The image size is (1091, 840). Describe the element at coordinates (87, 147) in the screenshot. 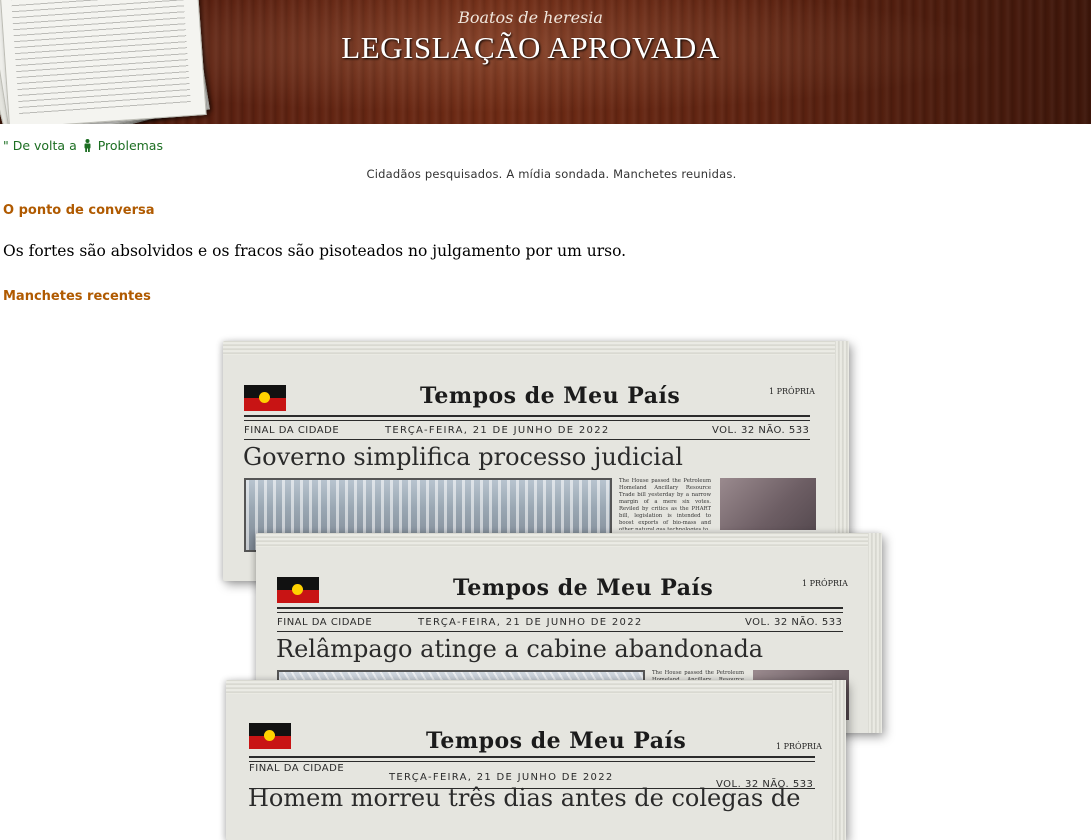

I see `person-icon` at that location.